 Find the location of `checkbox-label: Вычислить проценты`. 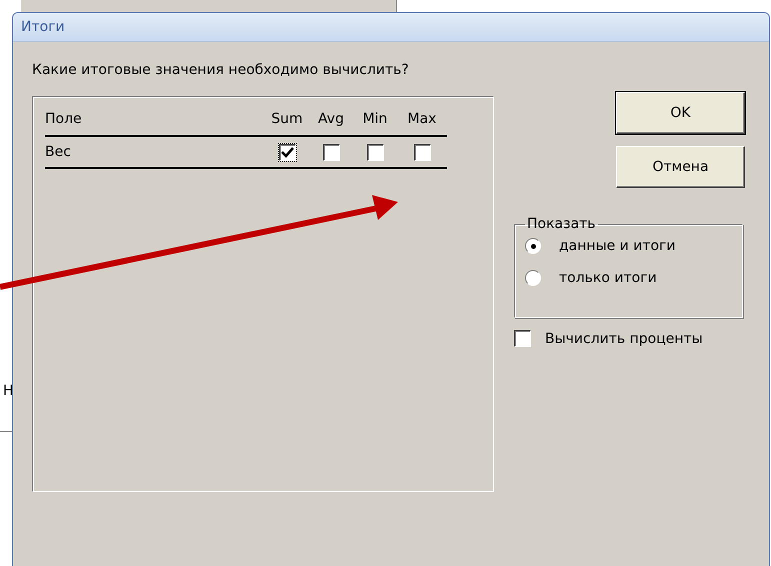

checkbox-label: Вычислить проценты is located at coordinates (624, 338).